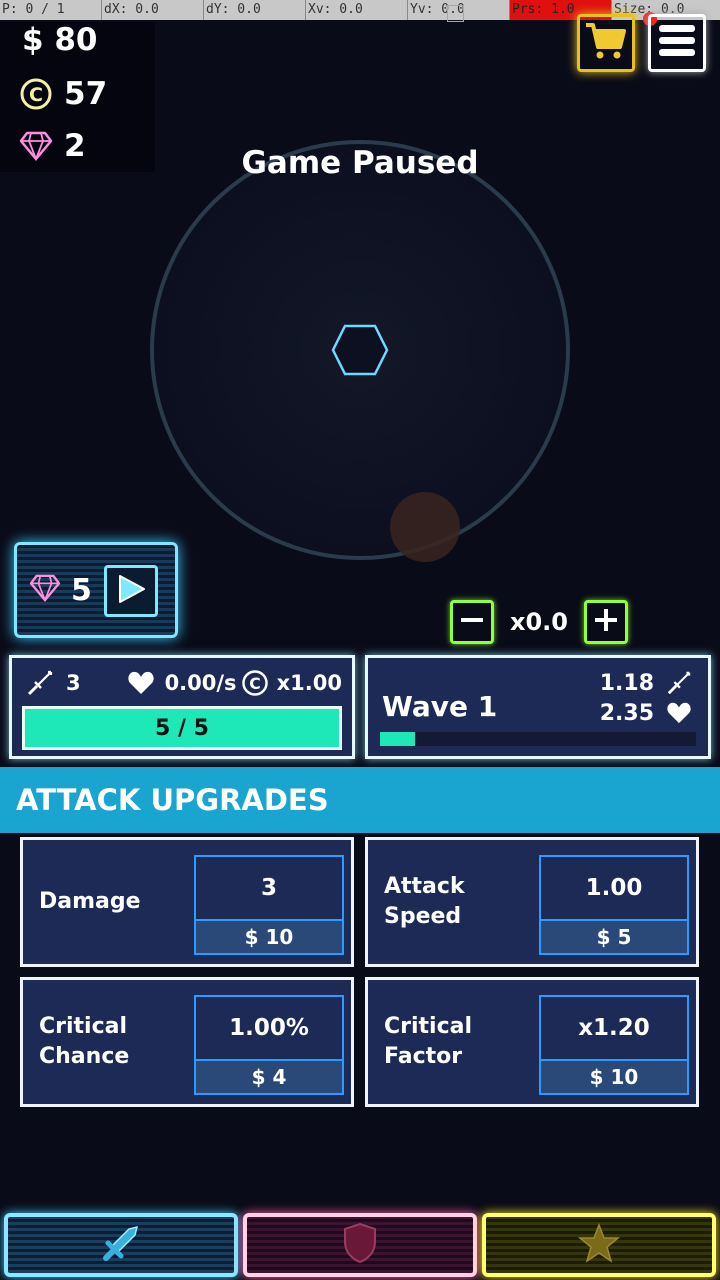  Describe the element at coordinates (626, 713) in the screenshot. I see `enemy-health-value: 2.35` at that location.